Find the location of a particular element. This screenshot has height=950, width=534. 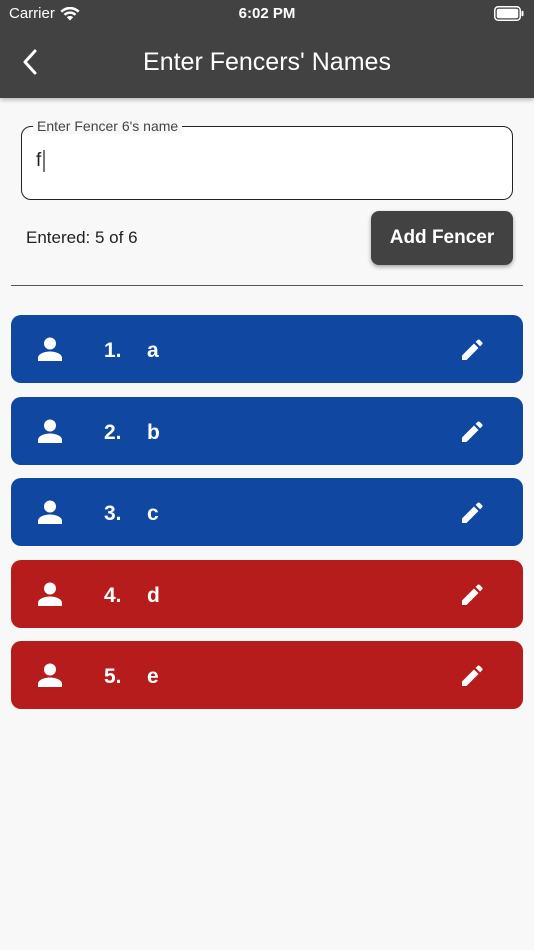

fencer-name-value: f is located at coordinates (38, 161).